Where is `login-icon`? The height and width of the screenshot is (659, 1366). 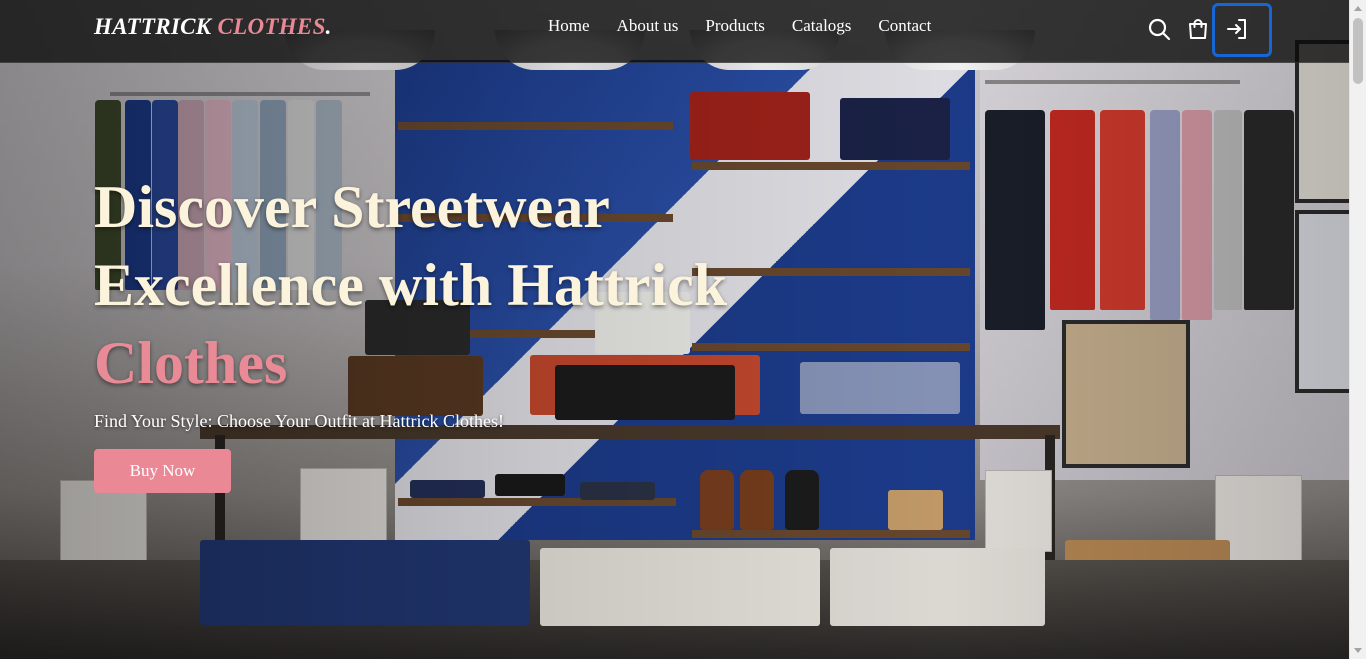 login-icon is located at coordinates (1236, 29).